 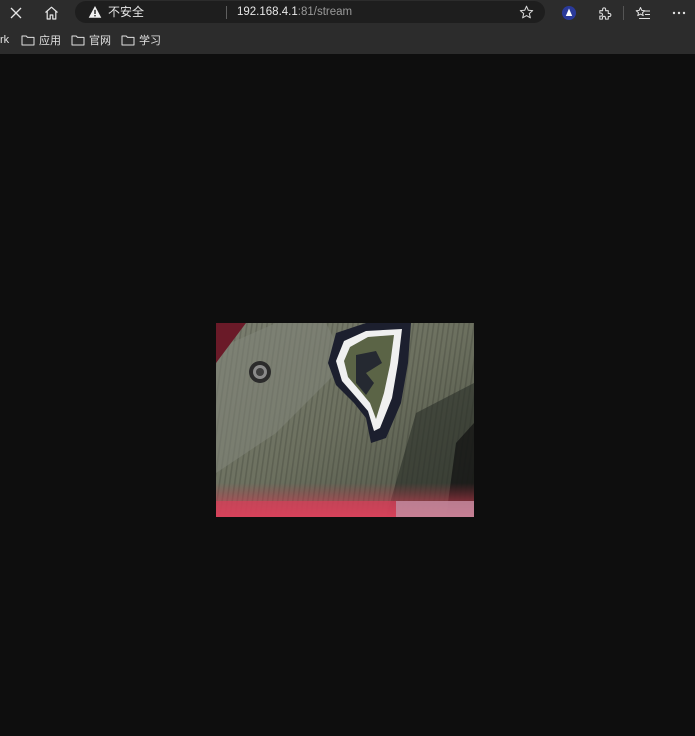 What do you see at coordinates (325, 12) in the screenshot?
I see `url-path: :81/stream` at bounding box center [325, 12].